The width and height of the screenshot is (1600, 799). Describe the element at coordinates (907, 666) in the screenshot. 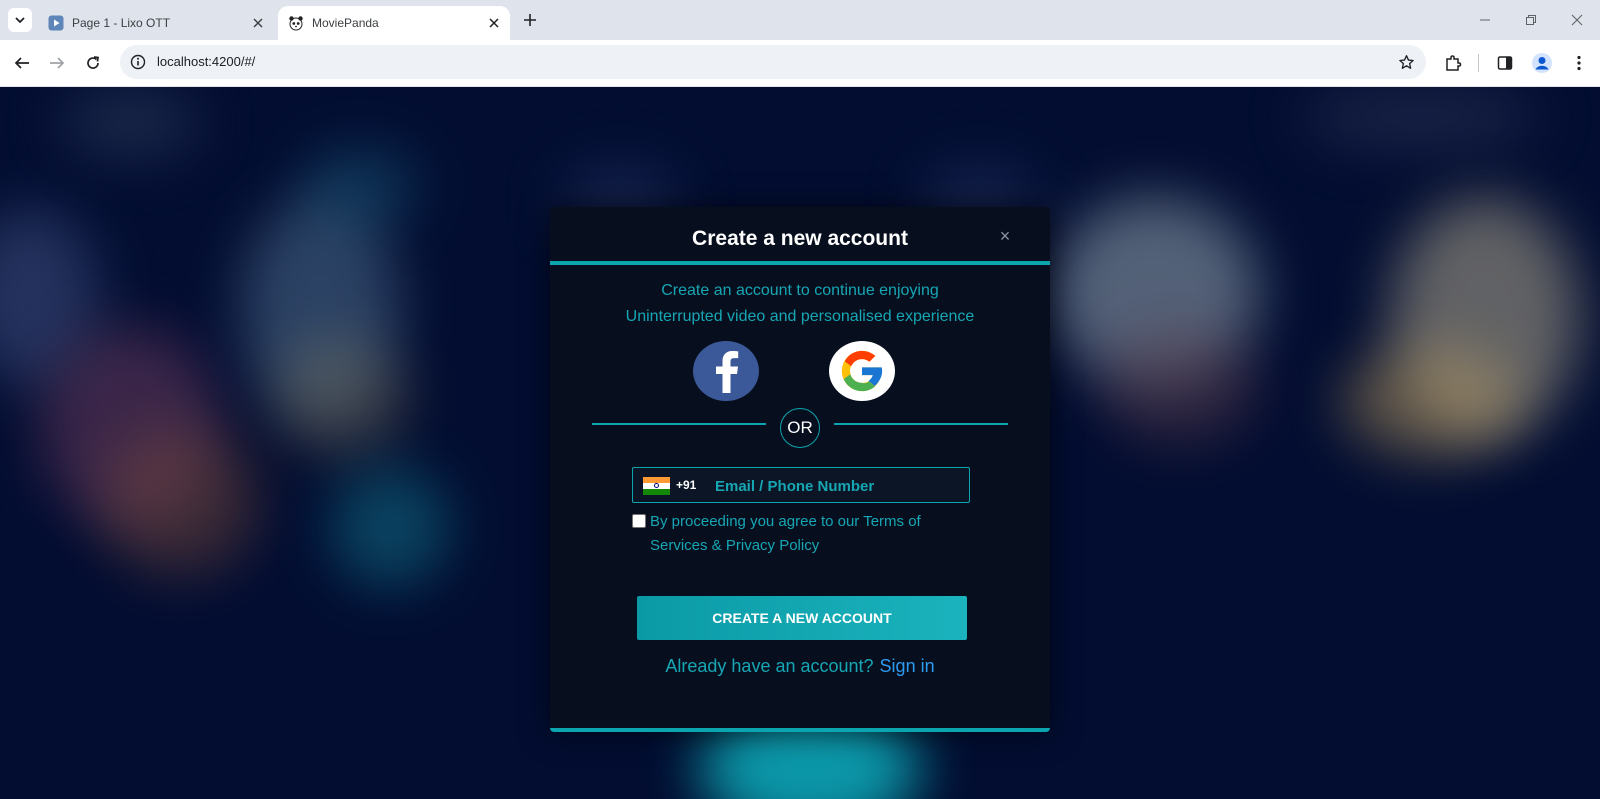

I see `signin-link: Sign in` at that location.